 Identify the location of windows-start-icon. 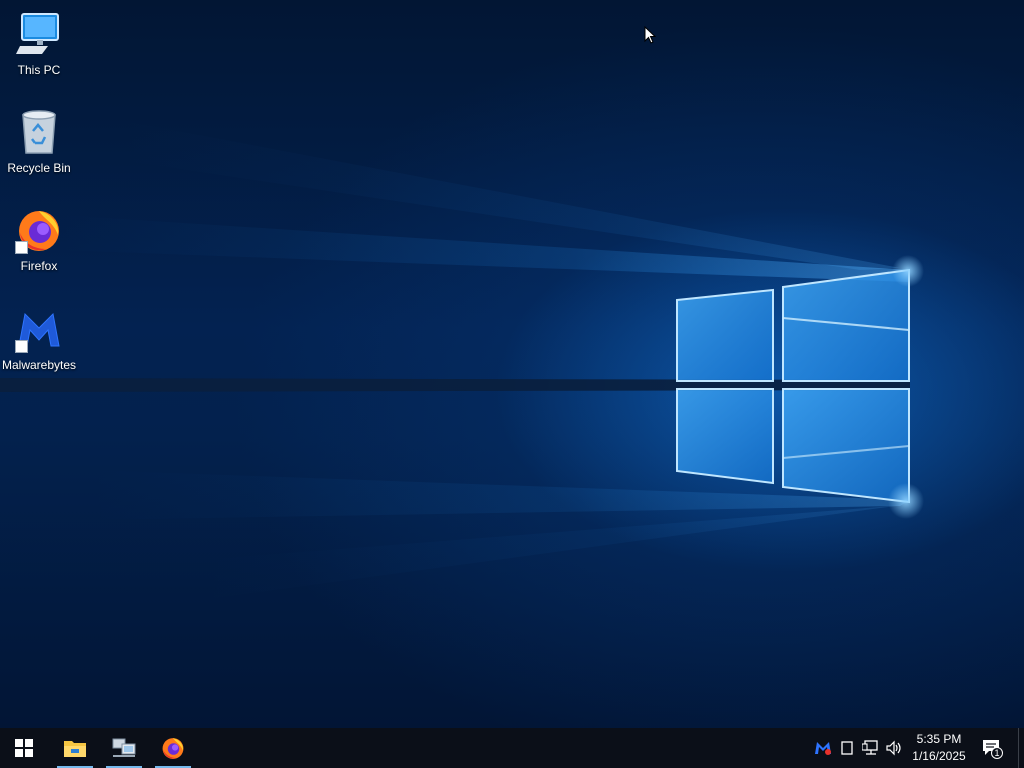
(24, 748).